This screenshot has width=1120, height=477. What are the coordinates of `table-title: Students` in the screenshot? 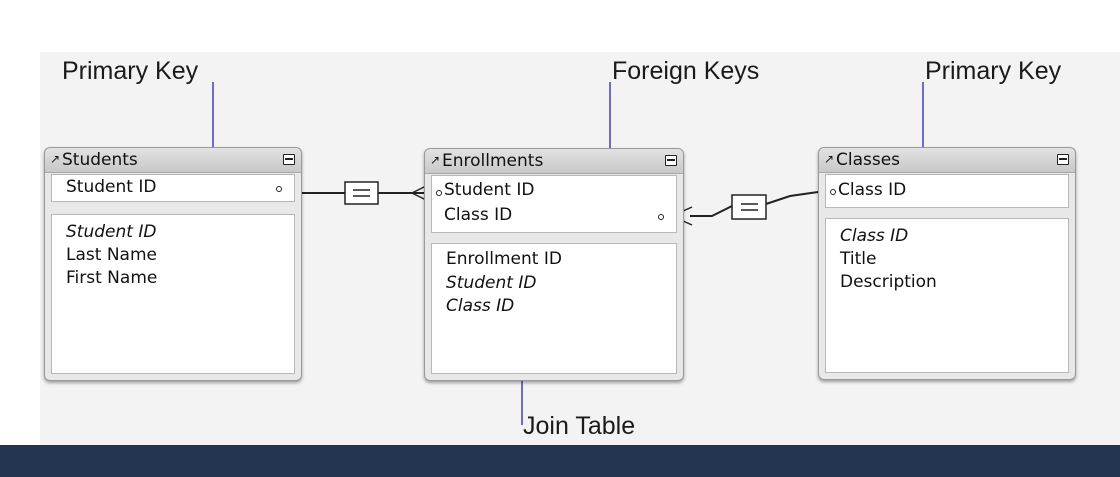 It's located at (100, 160).